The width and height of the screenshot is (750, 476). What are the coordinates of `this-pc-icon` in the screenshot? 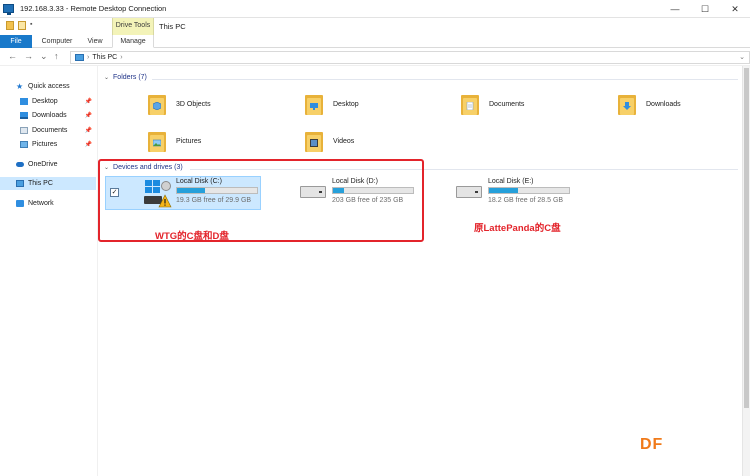 It's located at (79, 57).